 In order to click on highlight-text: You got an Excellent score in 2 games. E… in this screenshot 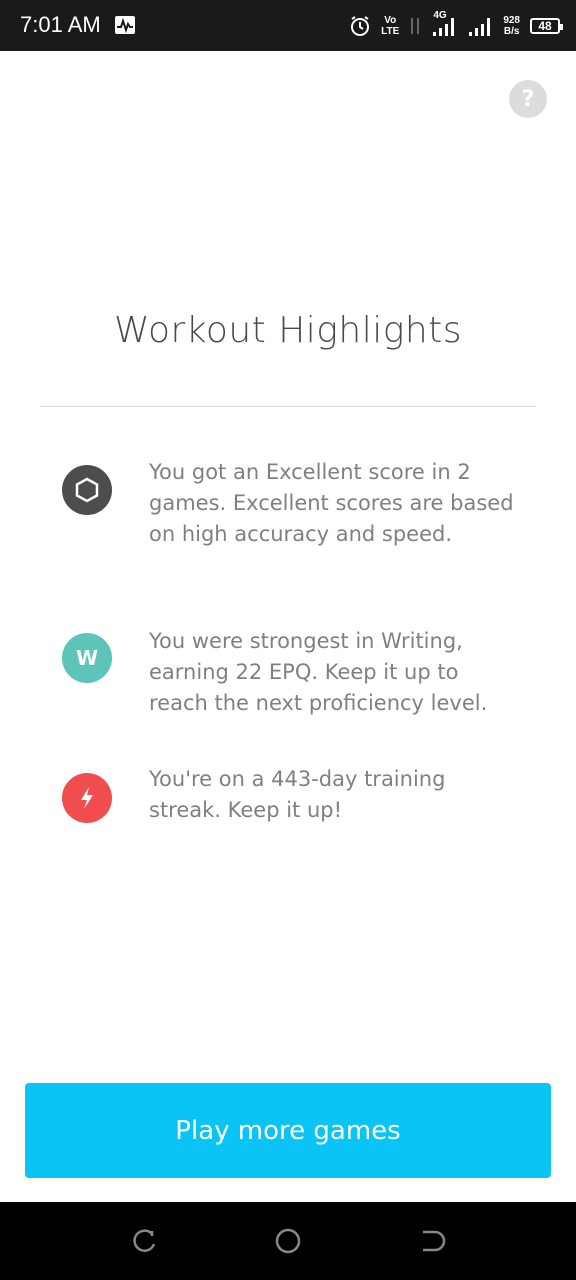, I will do `click(331, 503)`.